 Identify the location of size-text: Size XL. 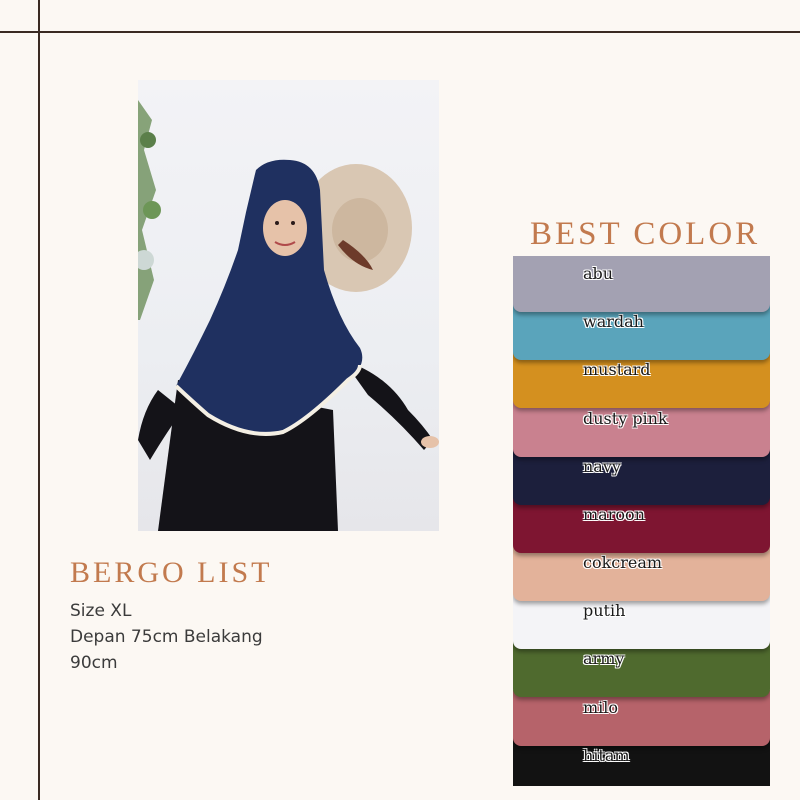
(101, 611).